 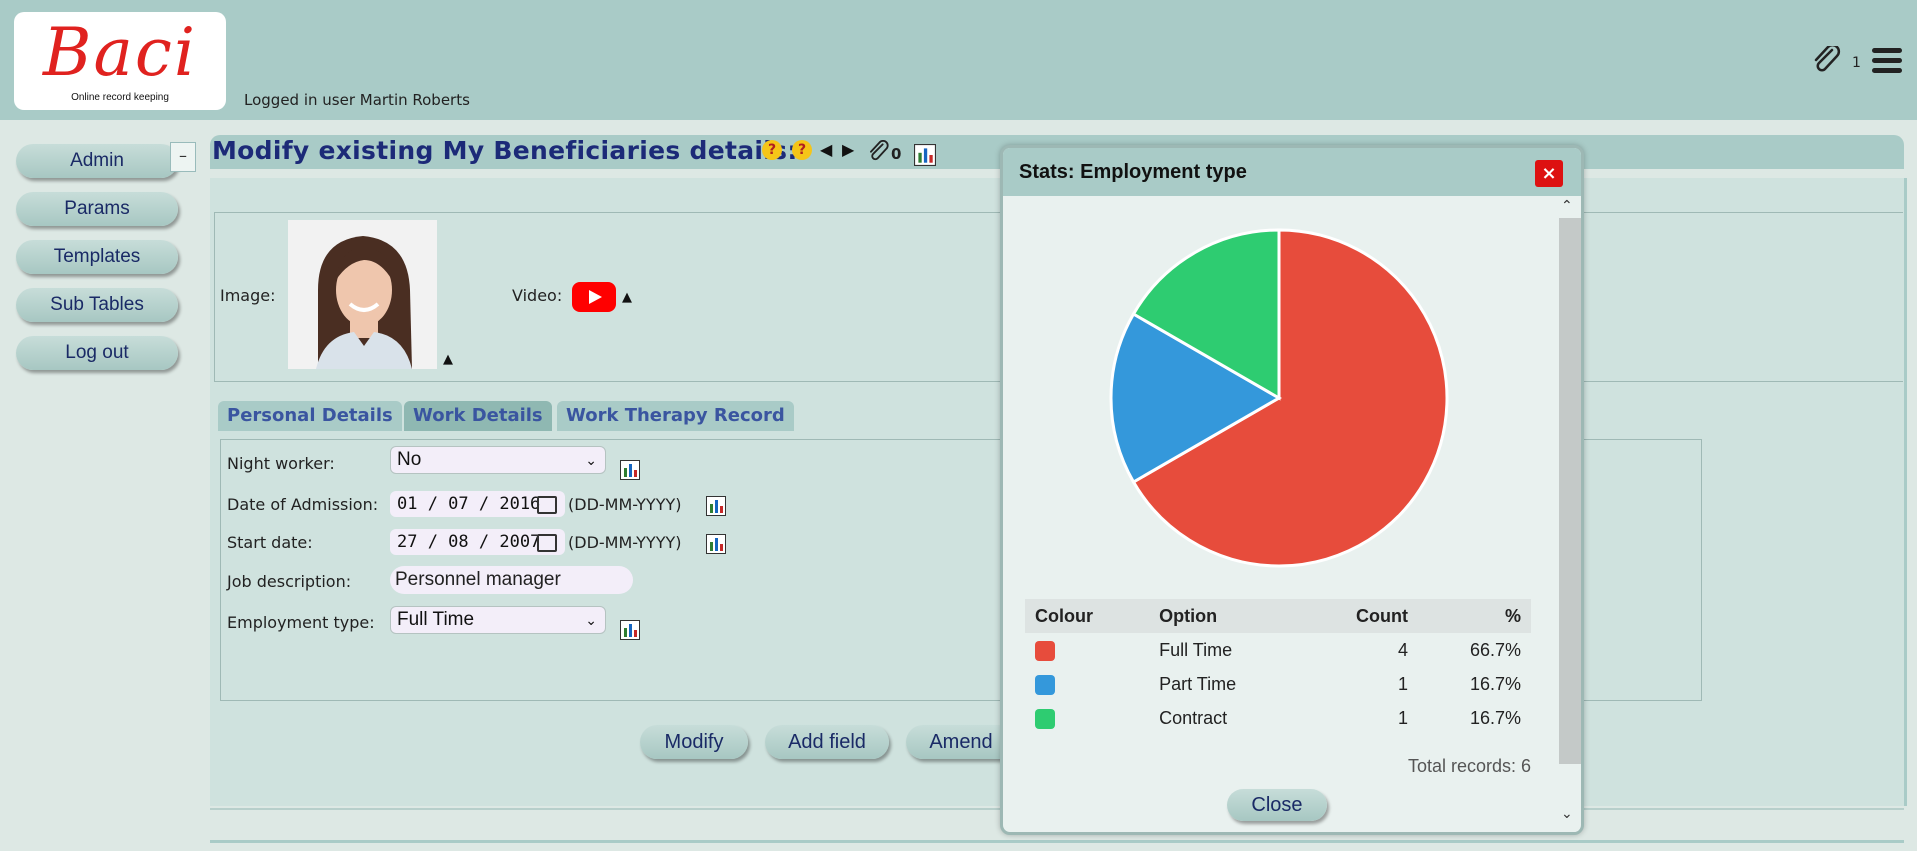 I want to click on date-of-admission-format: (DD-MM-YYYY), so click(x=625, y=504).